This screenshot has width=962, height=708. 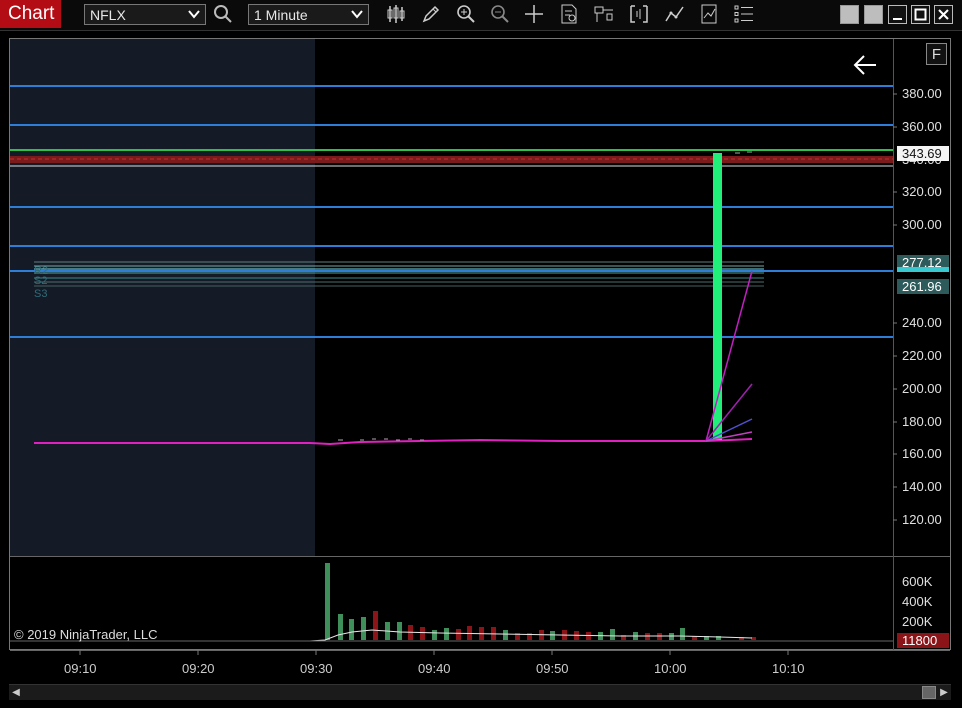 I want to click on svg-text: S2, so click(x=40, y=281).